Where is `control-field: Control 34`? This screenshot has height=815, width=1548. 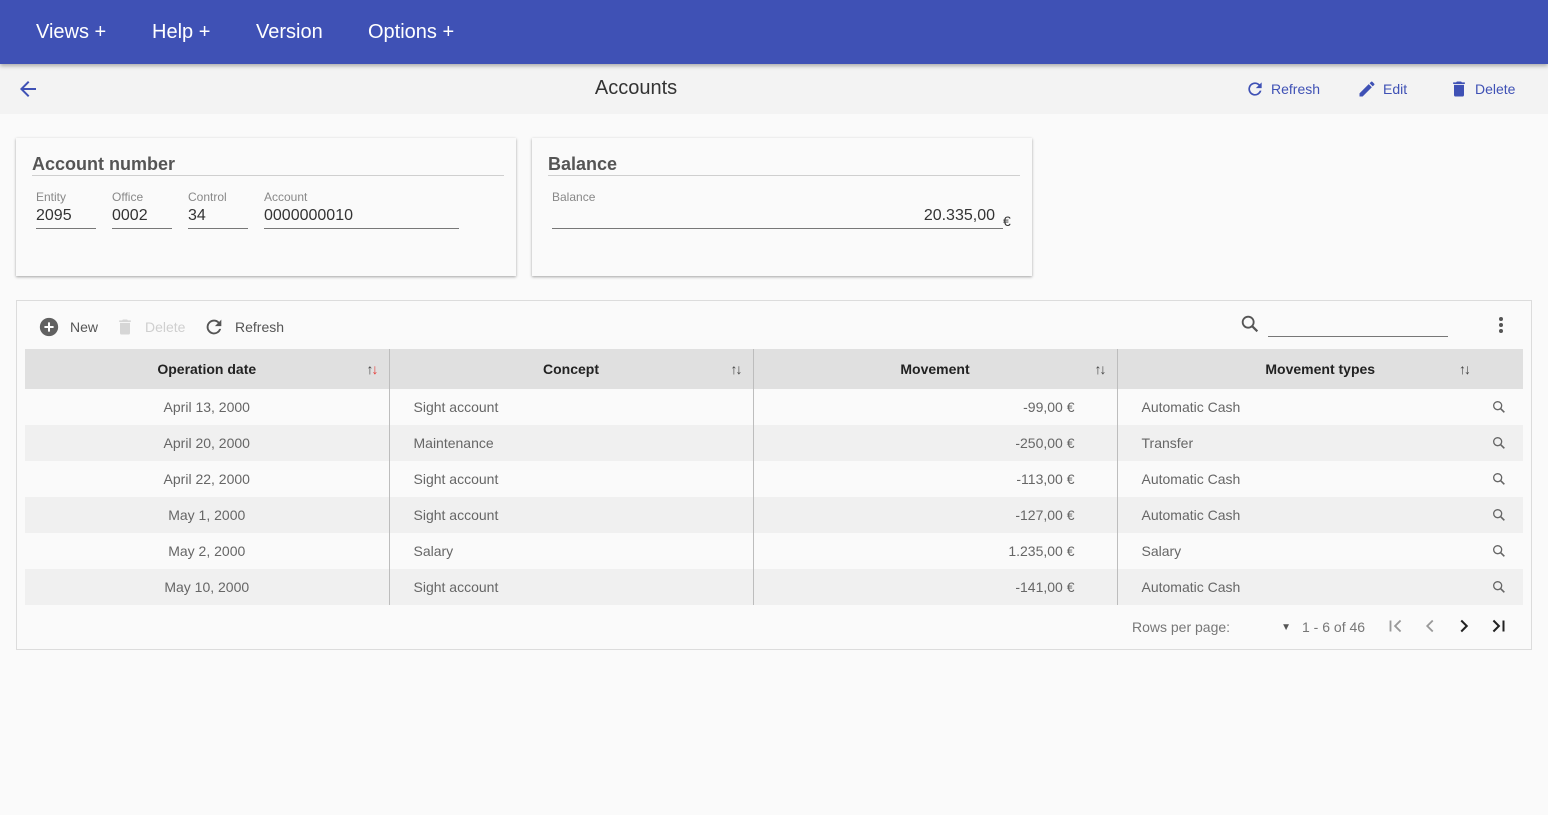
control-field: Control 34 is located at coordinates (218, 209).